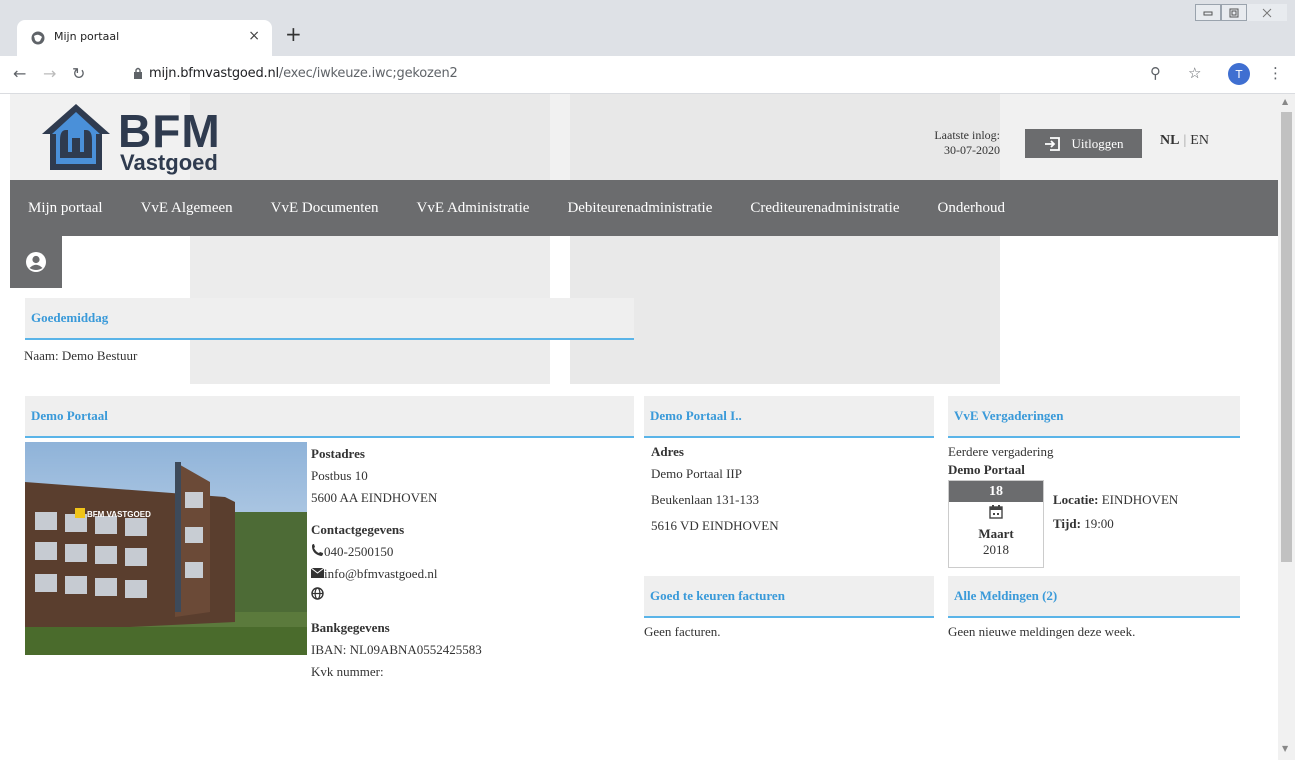 This screenshot has width=1295, height=760. Describe the element at coordinates (1083, 523) in the screenshot. I see `meeting-time: Tijd: 19:00` at that location.